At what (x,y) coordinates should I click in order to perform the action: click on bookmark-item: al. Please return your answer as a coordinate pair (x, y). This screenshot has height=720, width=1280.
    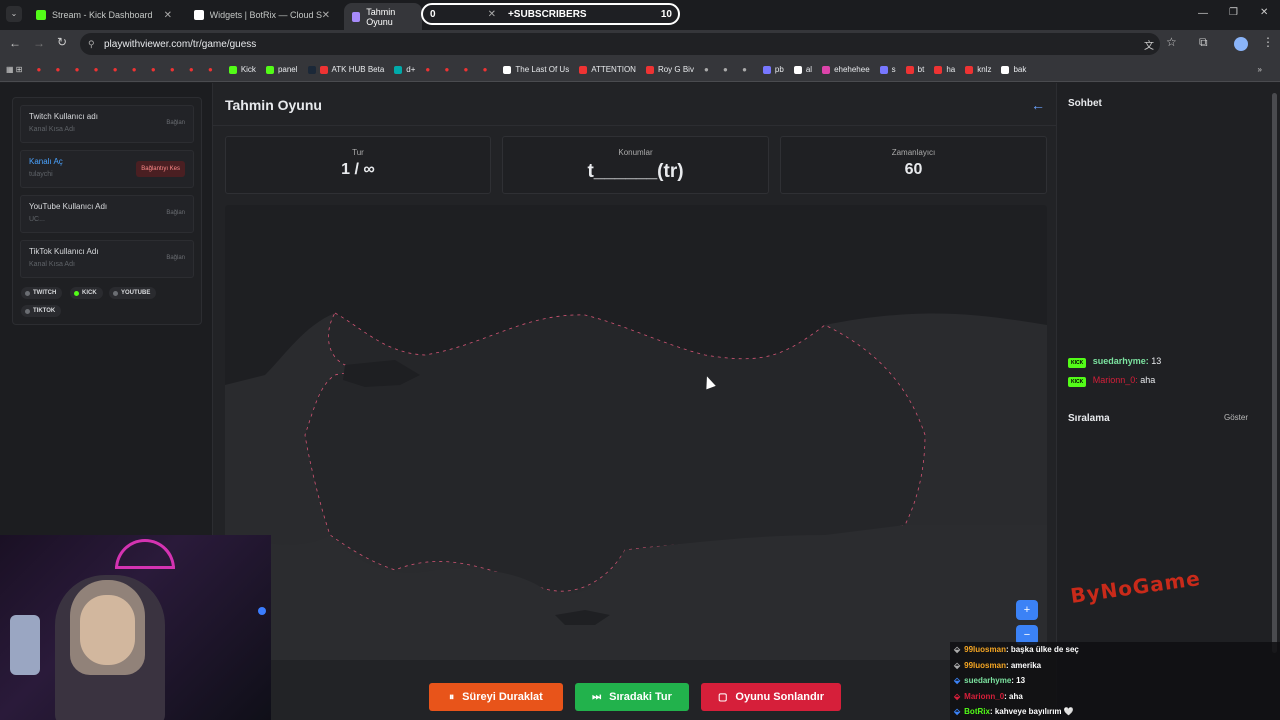
    Looking at the image, I should click on (802, 69).